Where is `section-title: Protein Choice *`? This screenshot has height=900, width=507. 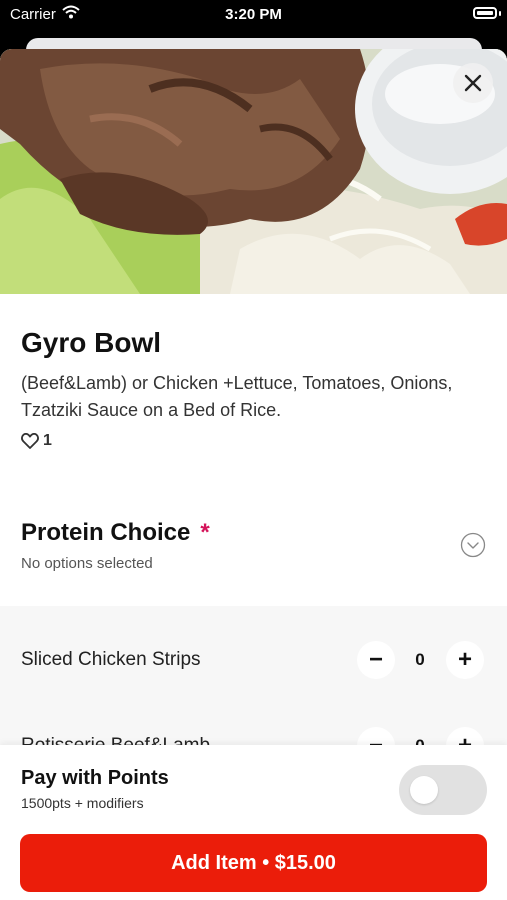 section-title: Protein Choice * is located at coordinates (115, 533).